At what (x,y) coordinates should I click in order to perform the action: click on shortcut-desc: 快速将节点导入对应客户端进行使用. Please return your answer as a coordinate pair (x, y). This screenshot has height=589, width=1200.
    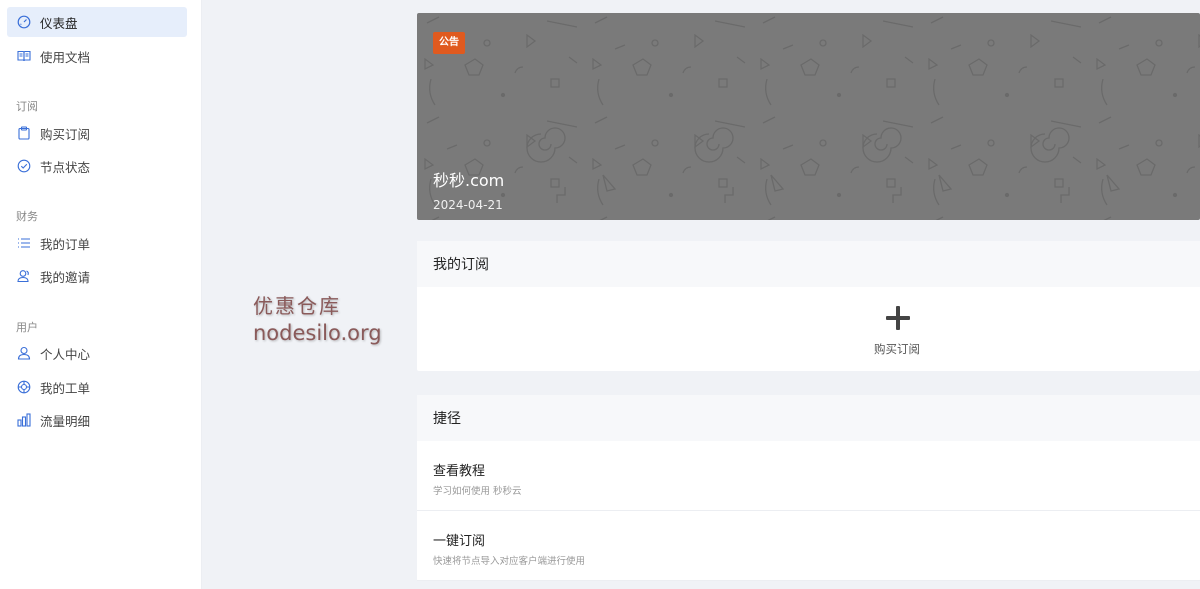
    Looking at the image, I should click on (509, 561).